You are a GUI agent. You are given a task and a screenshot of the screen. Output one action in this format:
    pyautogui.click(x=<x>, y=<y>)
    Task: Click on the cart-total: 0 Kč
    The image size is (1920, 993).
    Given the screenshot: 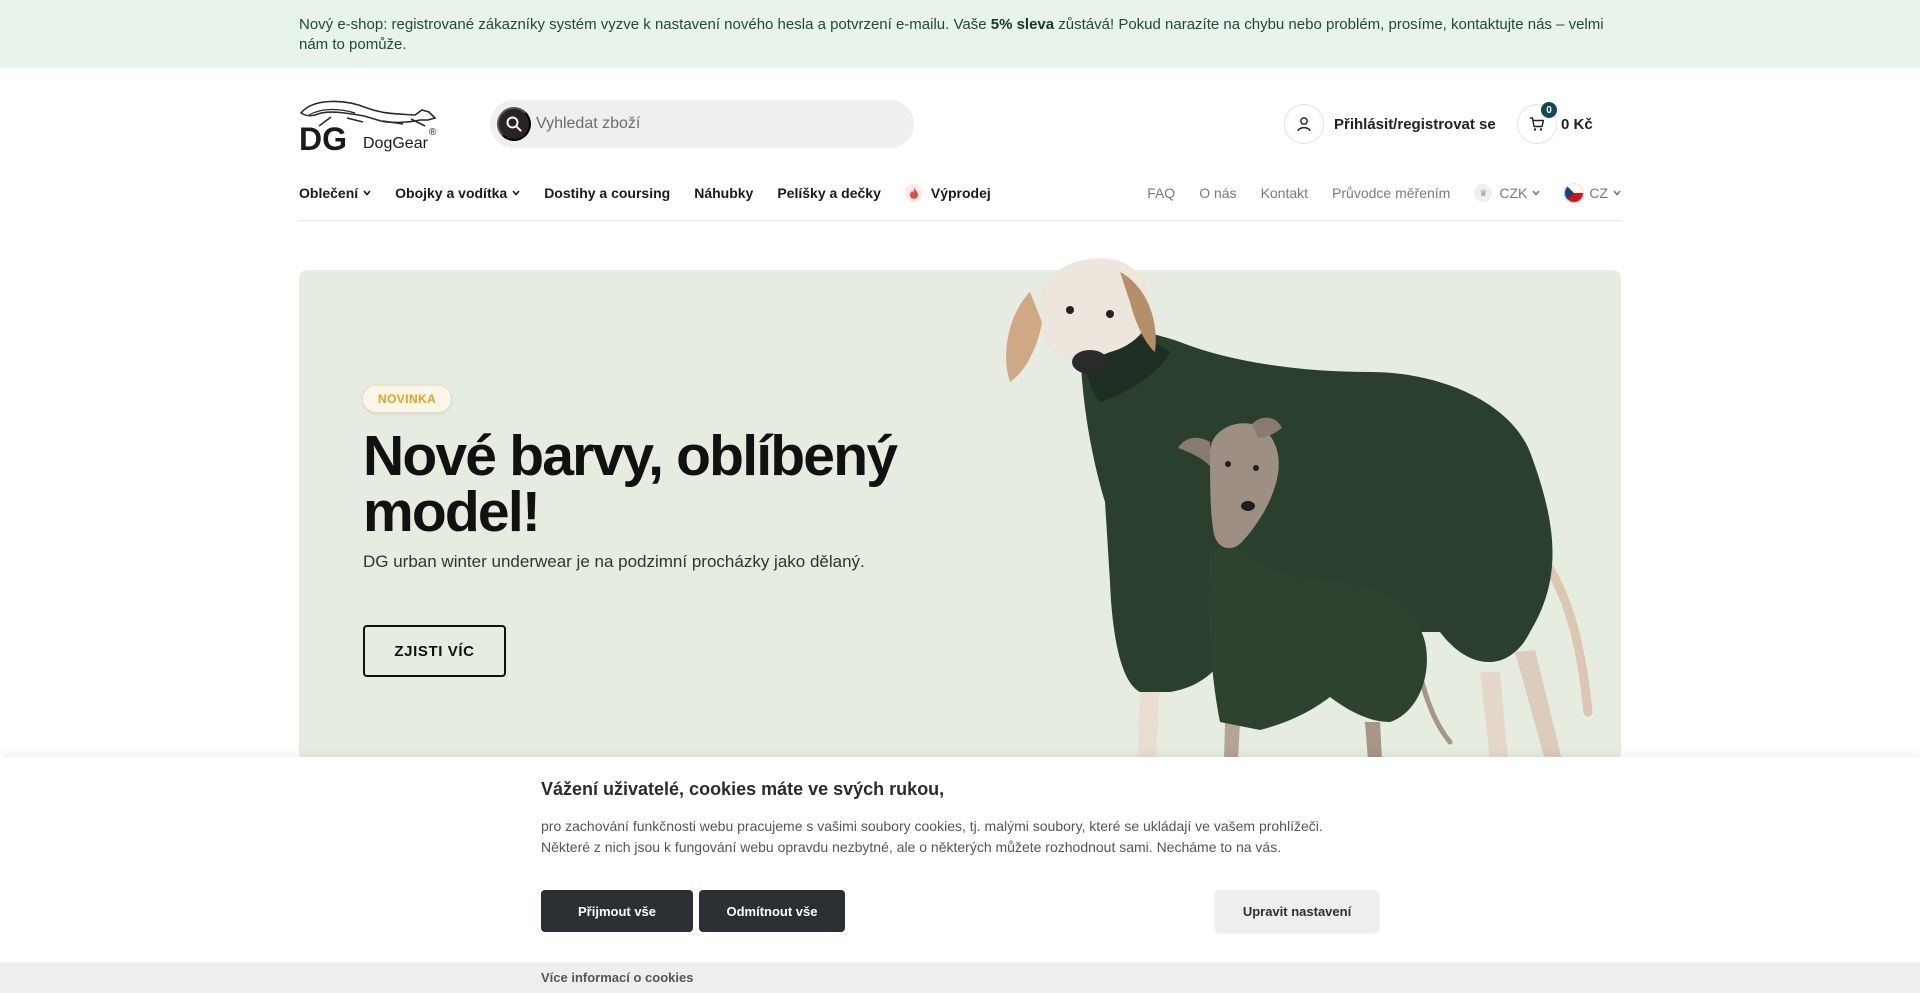 What is the action you would take?
    pyautogui.click(x=1577, y=124)
    